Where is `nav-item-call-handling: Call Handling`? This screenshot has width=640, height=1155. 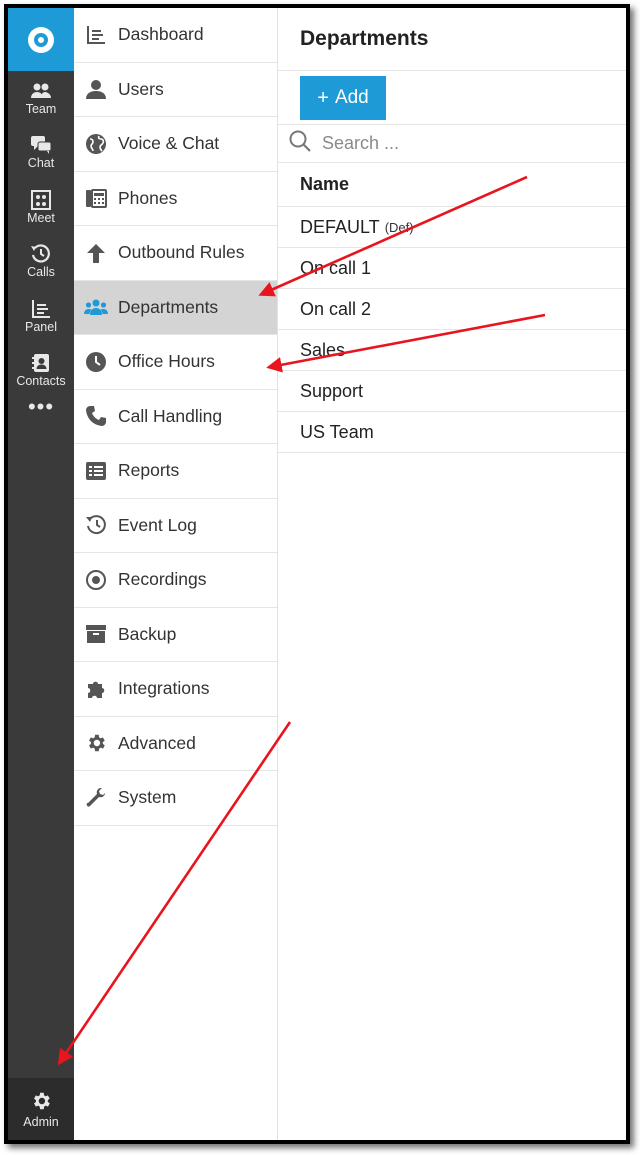 nav-item-call-handling: Call Handling is located at coordinates (175, 417).